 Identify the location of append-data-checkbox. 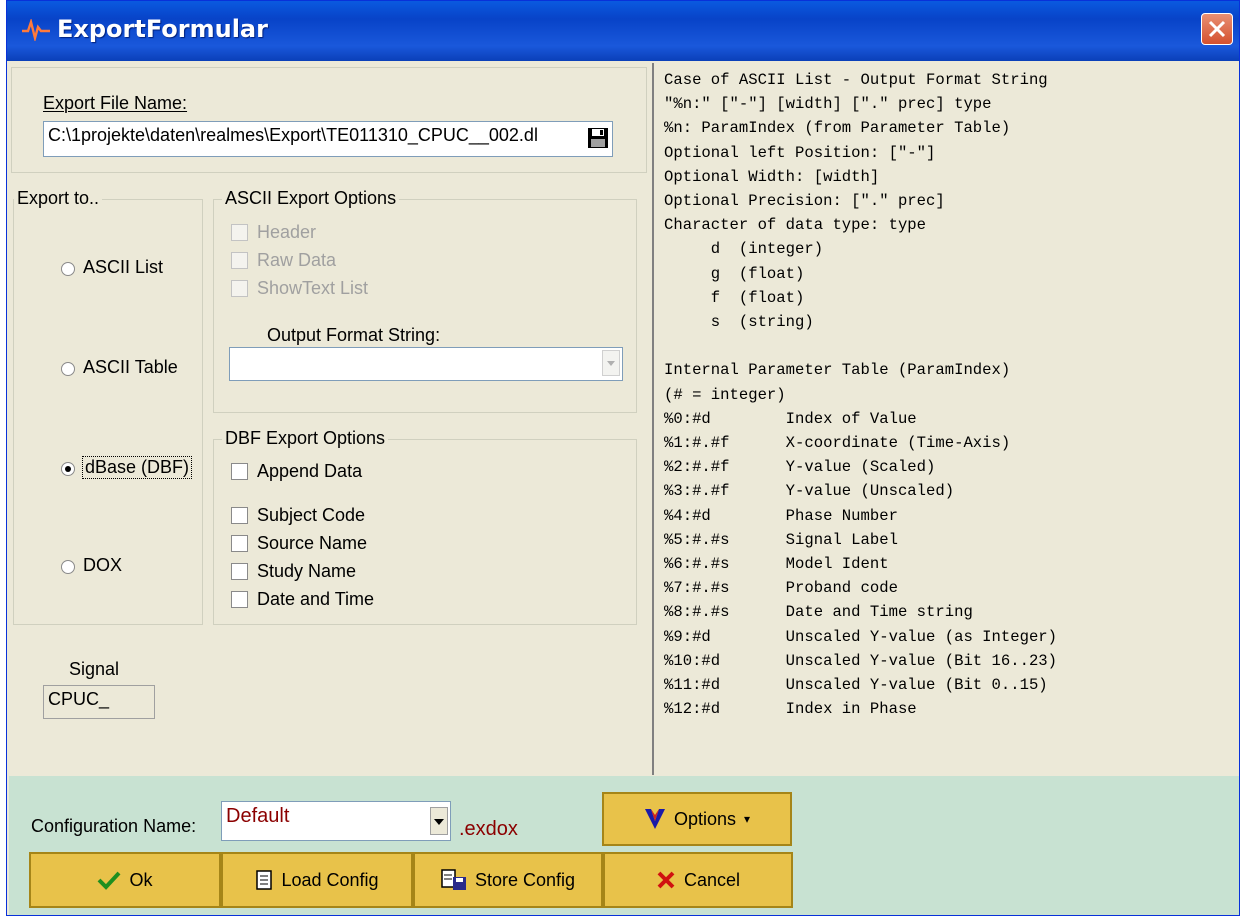
(239, 471).